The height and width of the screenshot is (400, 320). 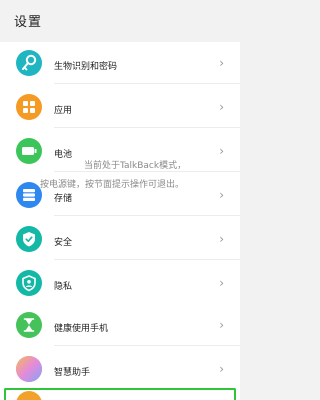 What do you see at coordinates (29, 325) in the screenshot?
I see `hourglass-icon` at bounding box center [29, 325].